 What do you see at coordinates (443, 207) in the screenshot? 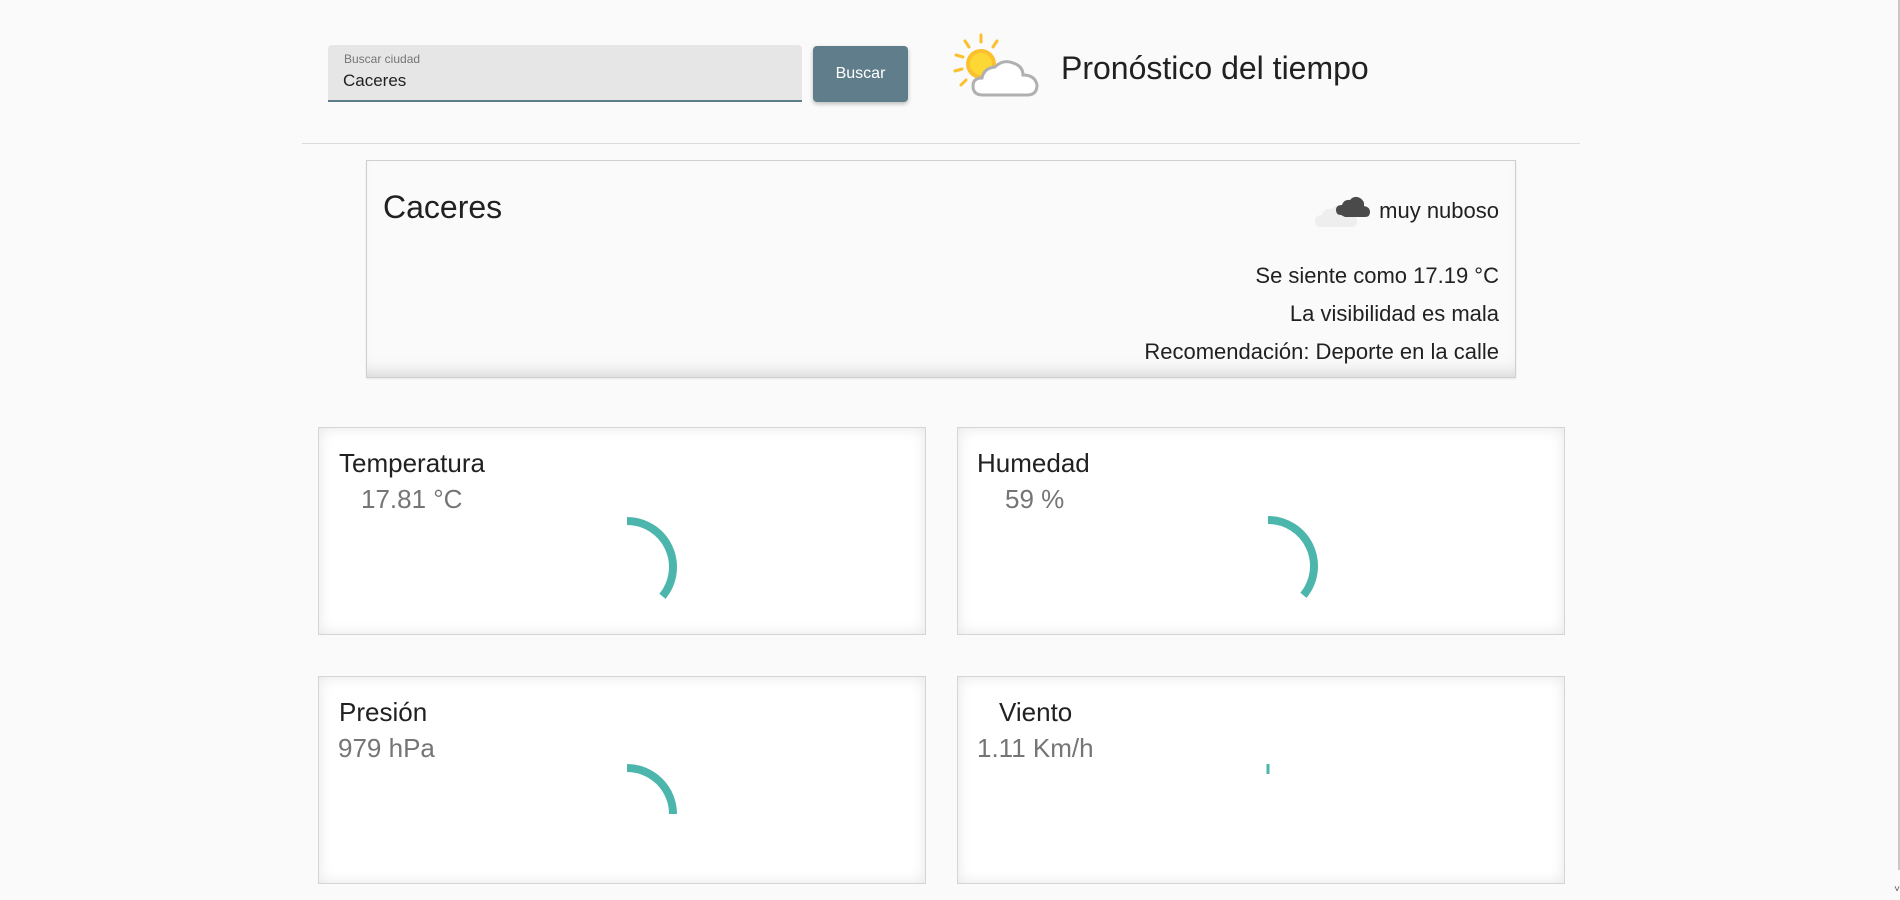
I see `city-name: Caceres` at bounding box center [443, 207].